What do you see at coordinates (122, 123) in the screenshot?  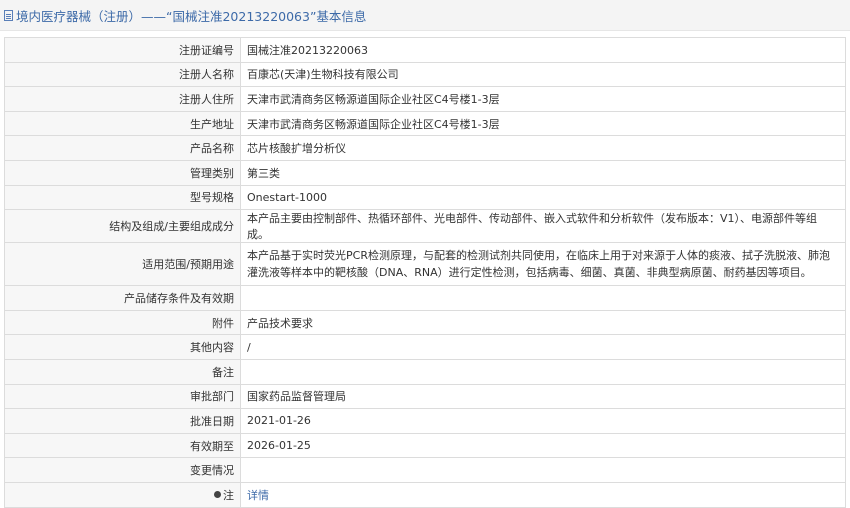 I see `row-label: 生产地址` at bounding box center [122, 123].